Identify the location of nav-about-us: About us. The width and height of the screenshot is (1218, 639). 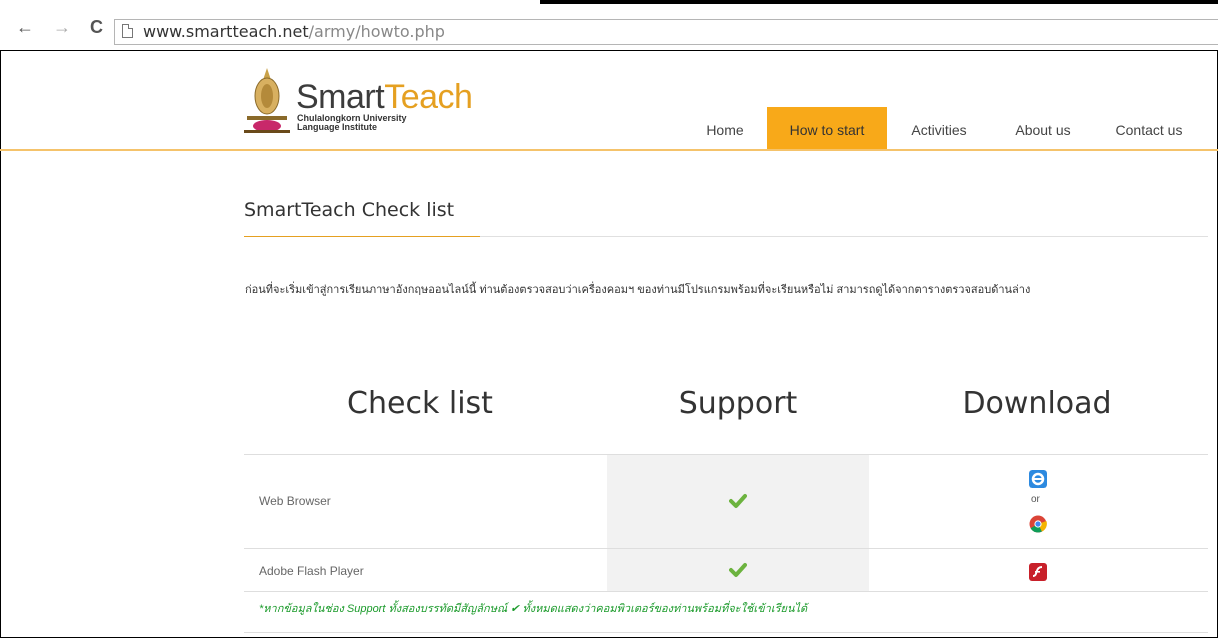
(1043, 128).